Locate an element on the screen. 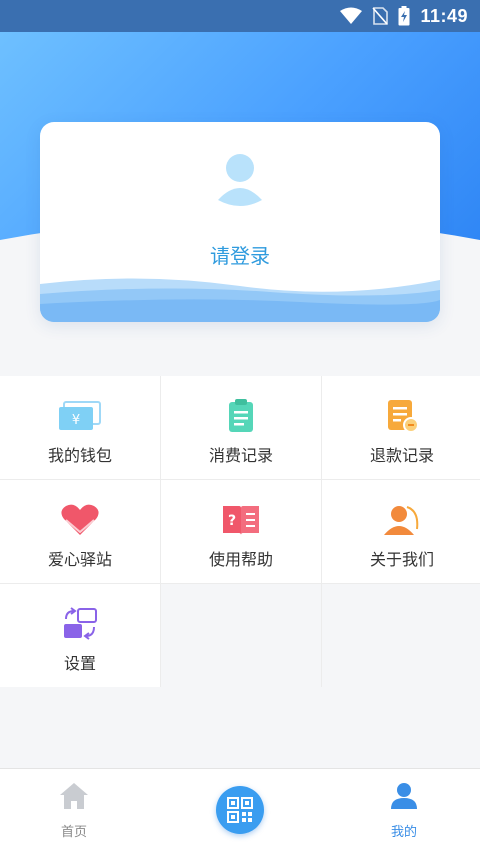  no-sim-icon is located at coordinates (380, 16).